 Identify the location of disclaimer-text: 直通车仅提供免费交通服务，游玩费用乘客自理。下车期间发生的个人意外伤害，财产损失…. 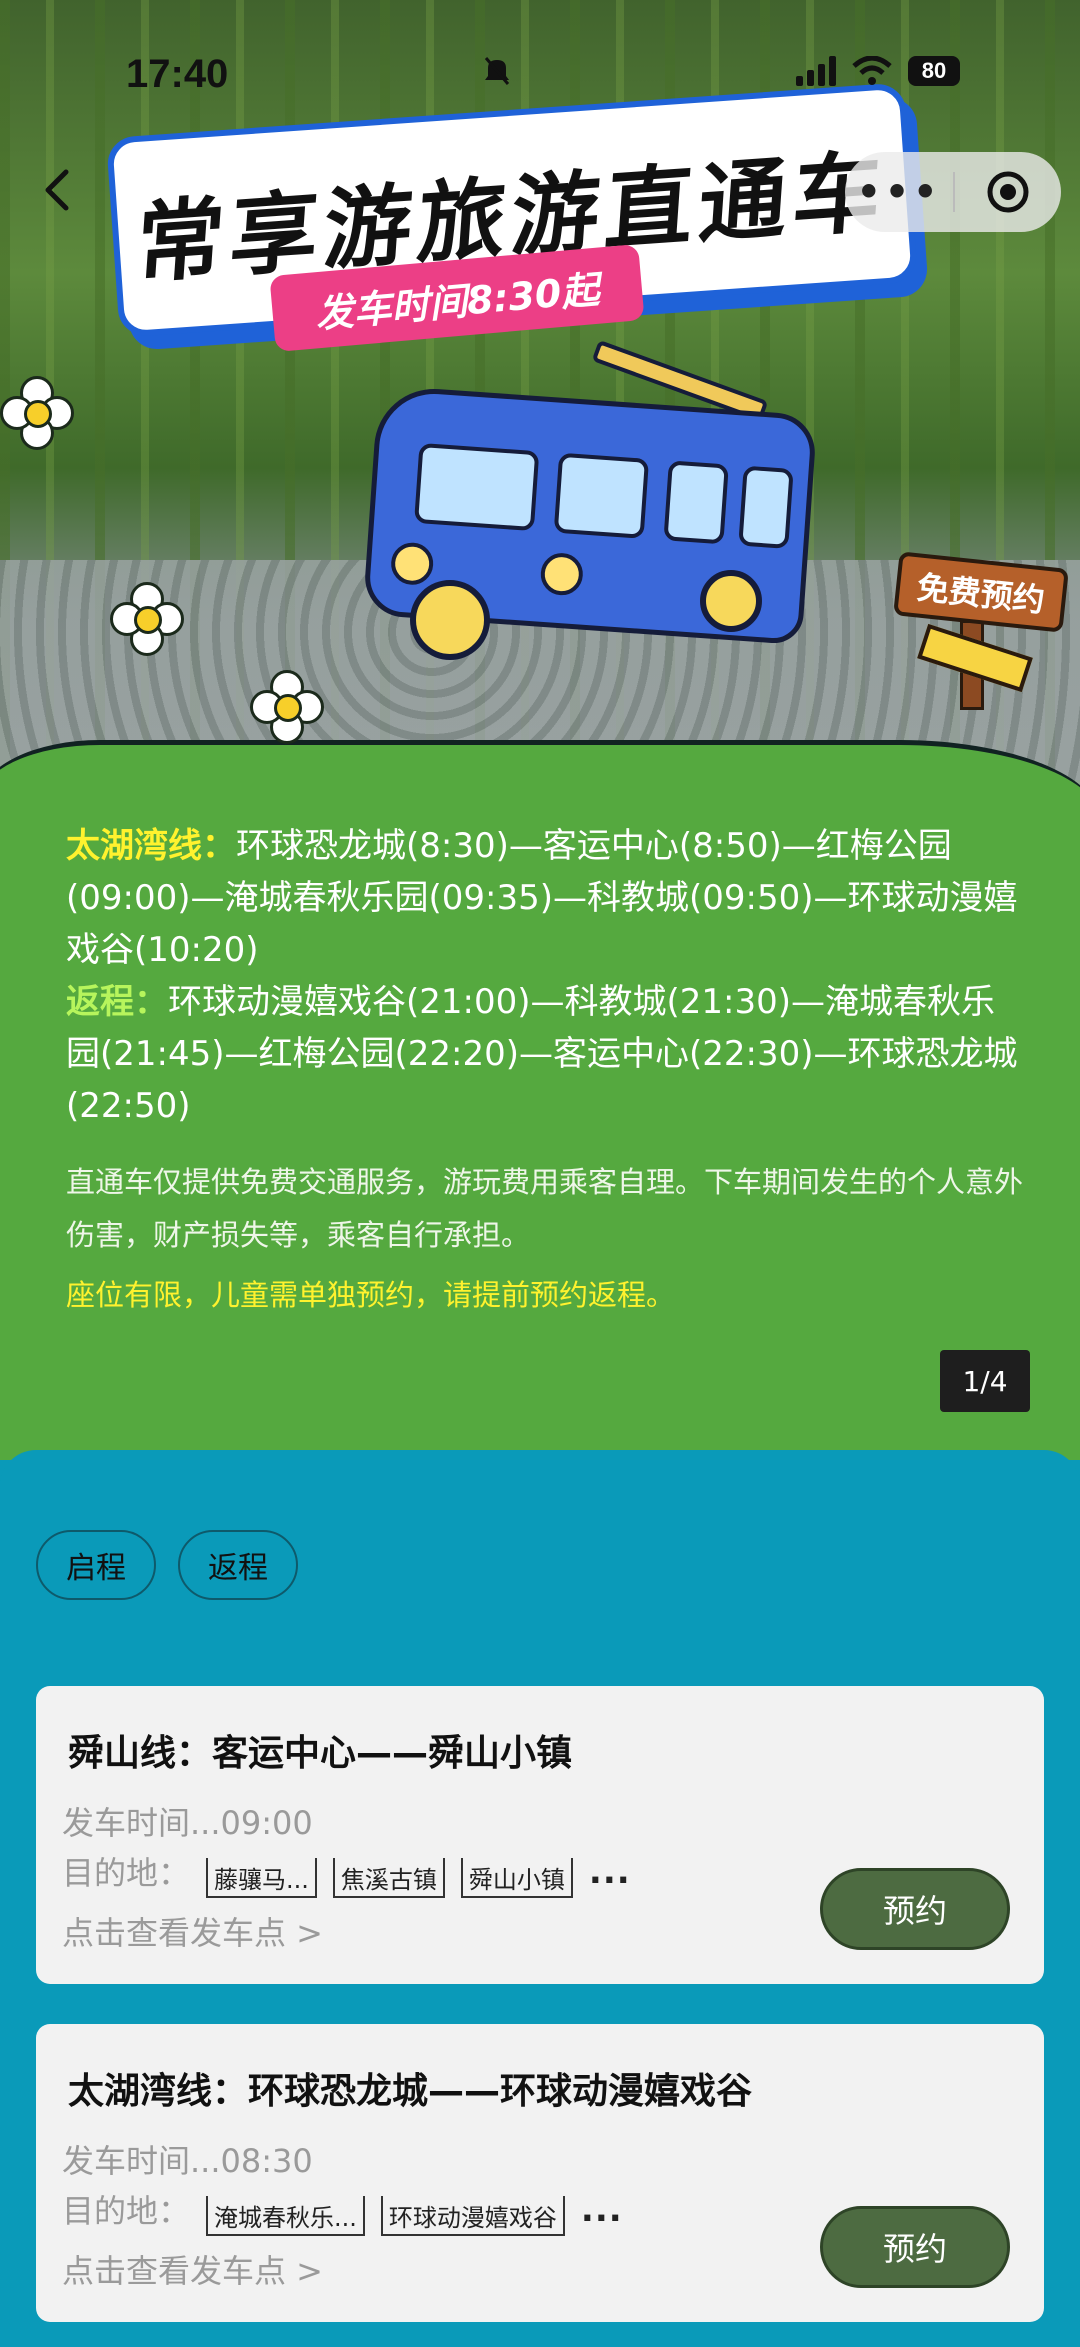
(545, 1208).